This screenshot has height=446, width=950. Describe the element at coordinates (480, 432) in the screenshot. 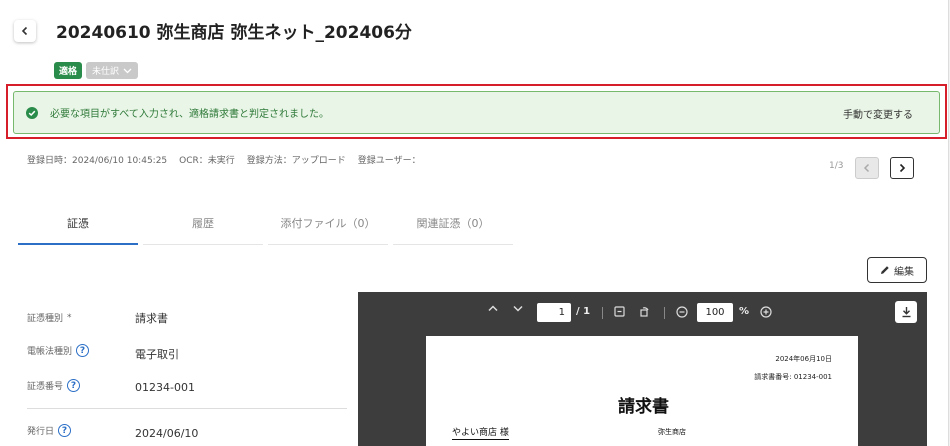

I see `document-recipient: やよい商店 様` at that location.